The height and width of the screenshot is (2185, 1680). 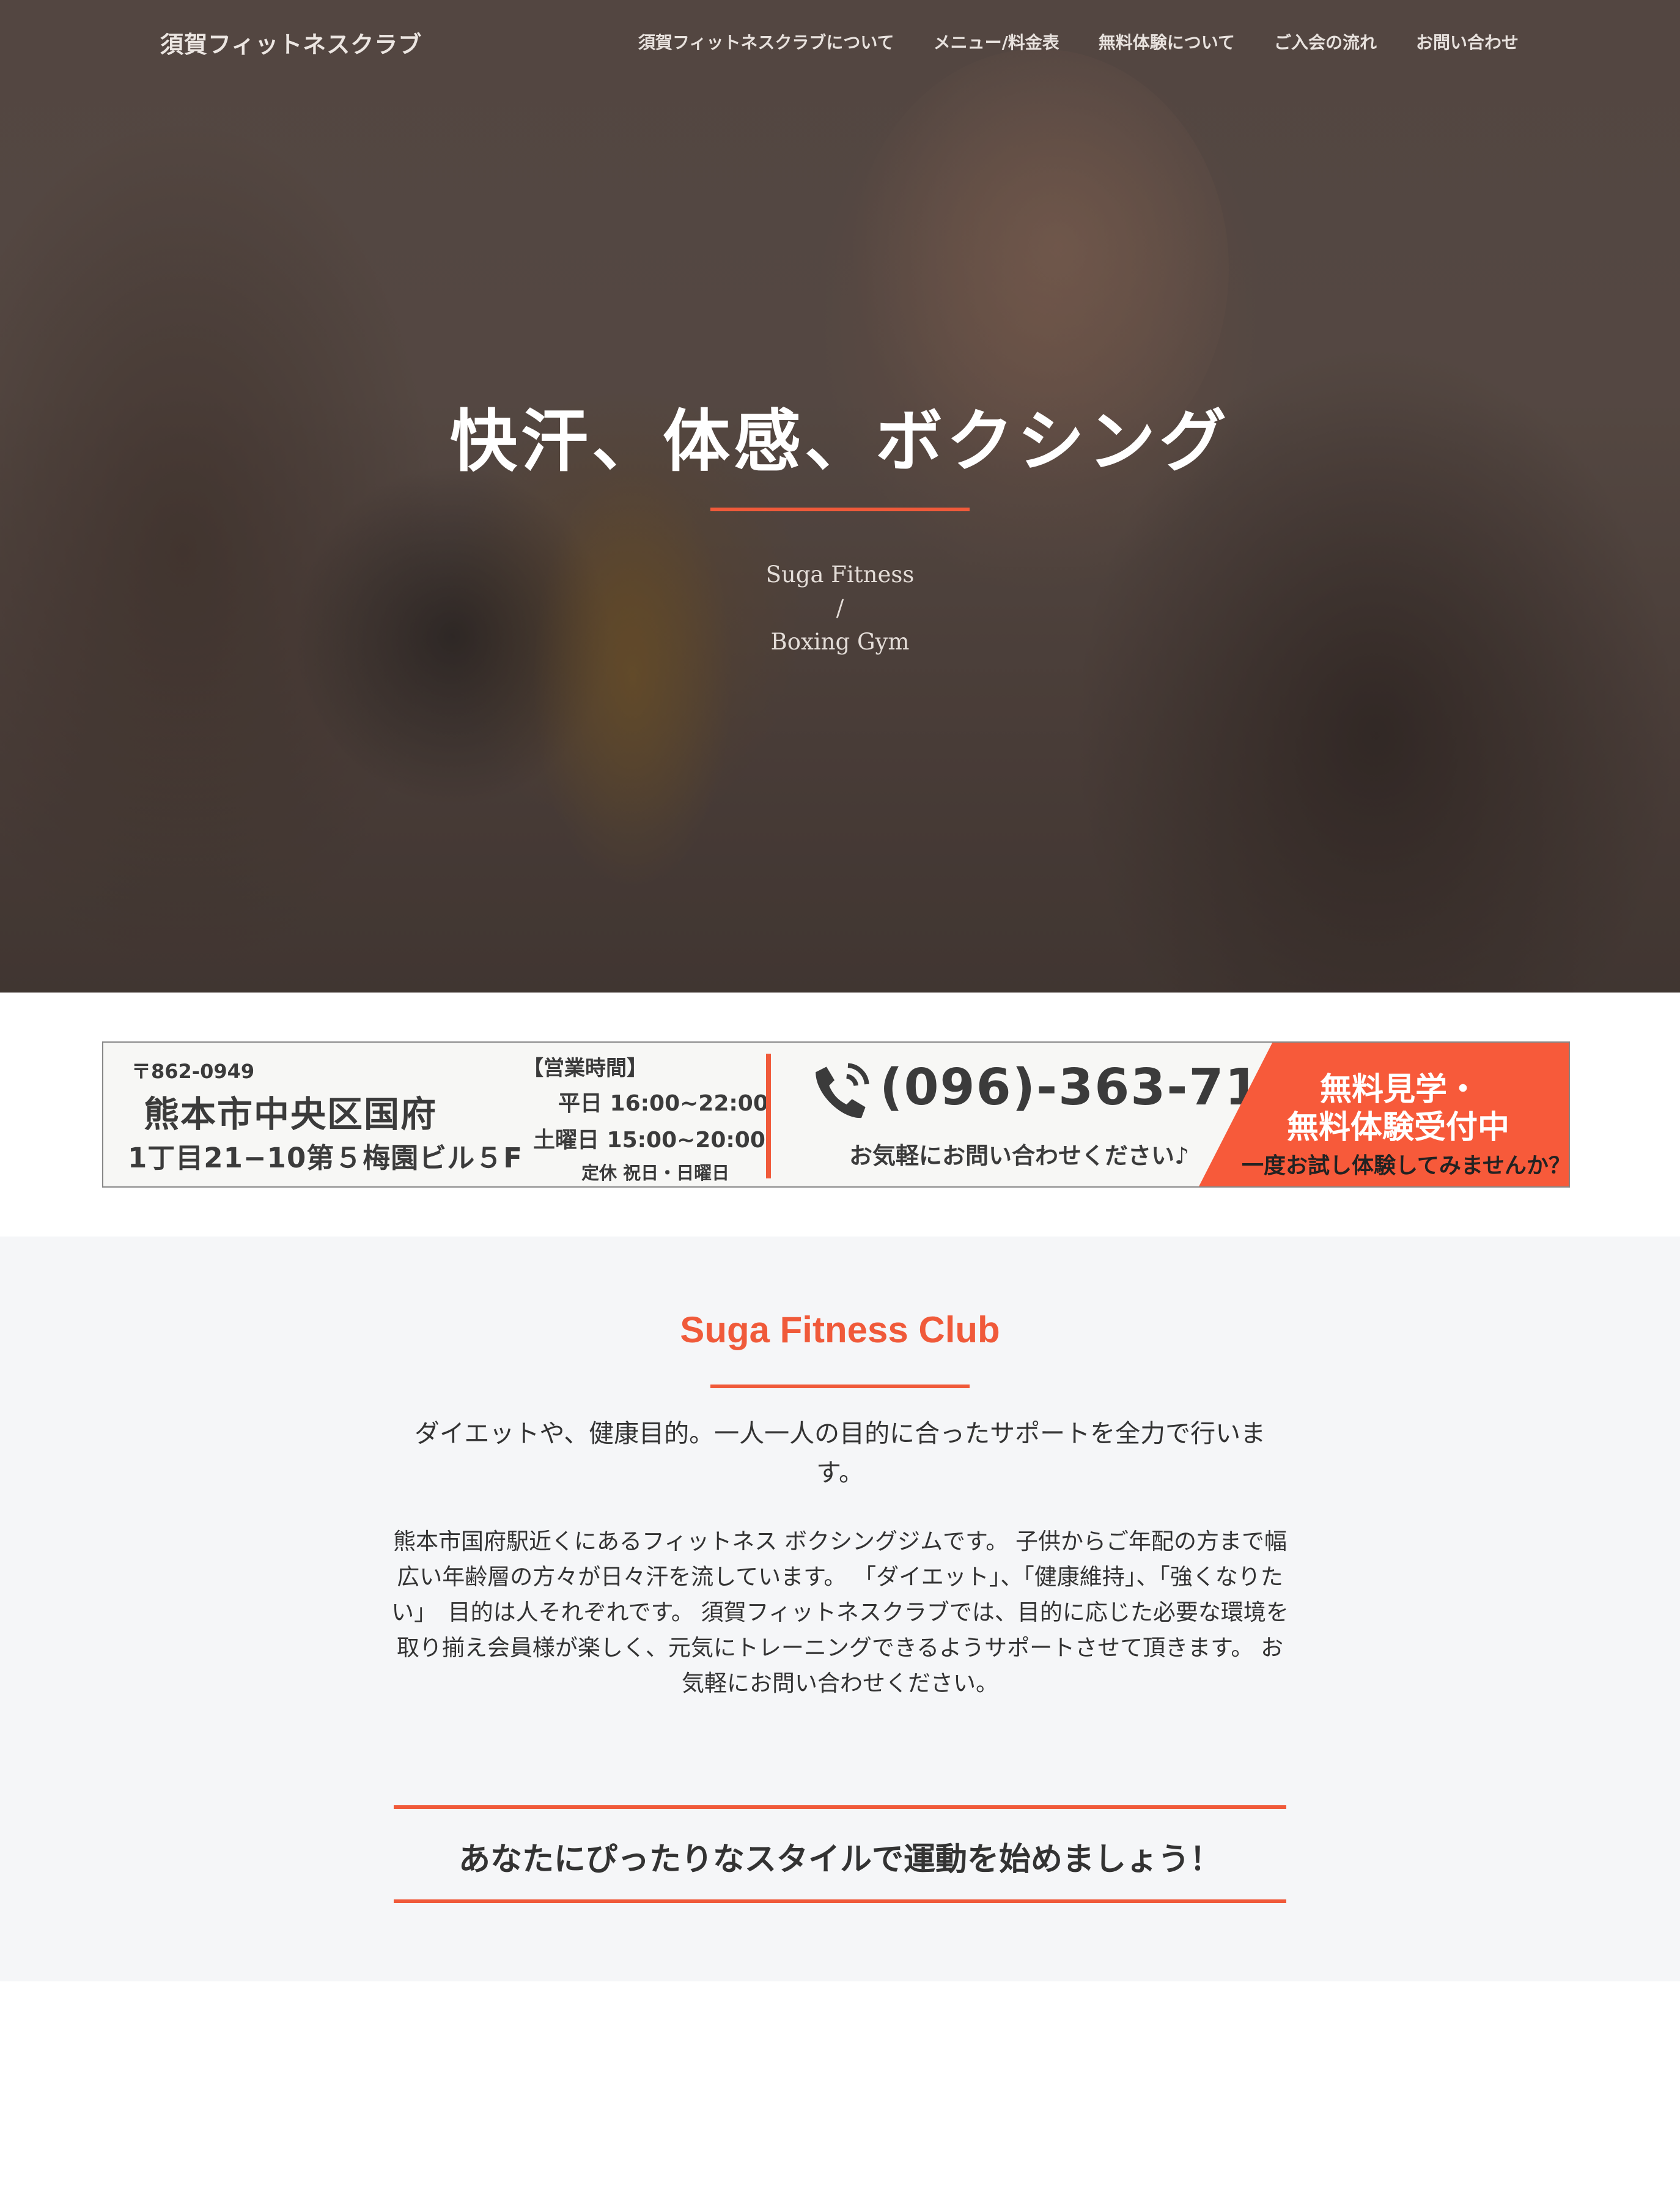 What do you see at coordinates (193, 1071) in the screenshot?
I see `banner-zip: 〒862-0949` at bounding box center [193, 1071].